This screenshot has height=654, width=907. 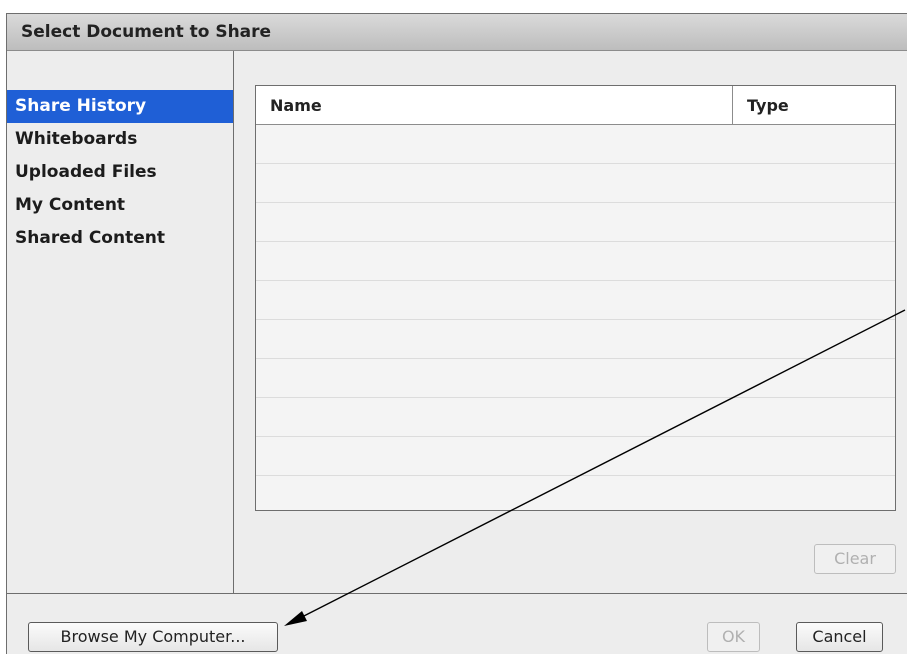 What do you see at coordinates (120, 106) in the screenshot?
I see `sidebar-item-share-history: Share History` at bounding box center [120, 106].